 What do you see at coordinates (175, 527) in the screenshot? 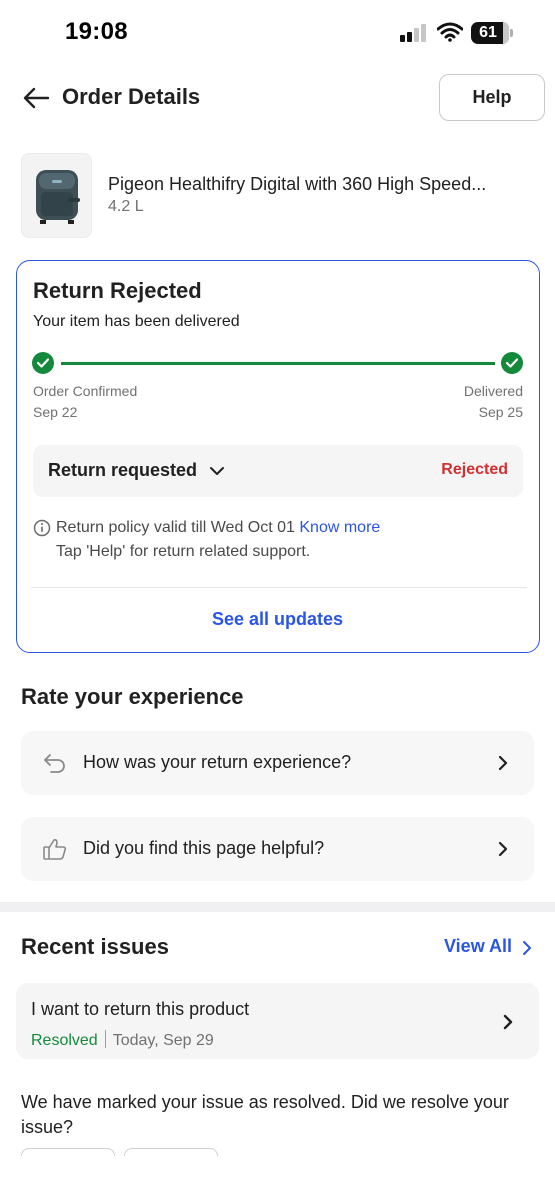
I see `return-policy-label: Return policy valid till Wed Oct 01` at bounding box center [175, 527].